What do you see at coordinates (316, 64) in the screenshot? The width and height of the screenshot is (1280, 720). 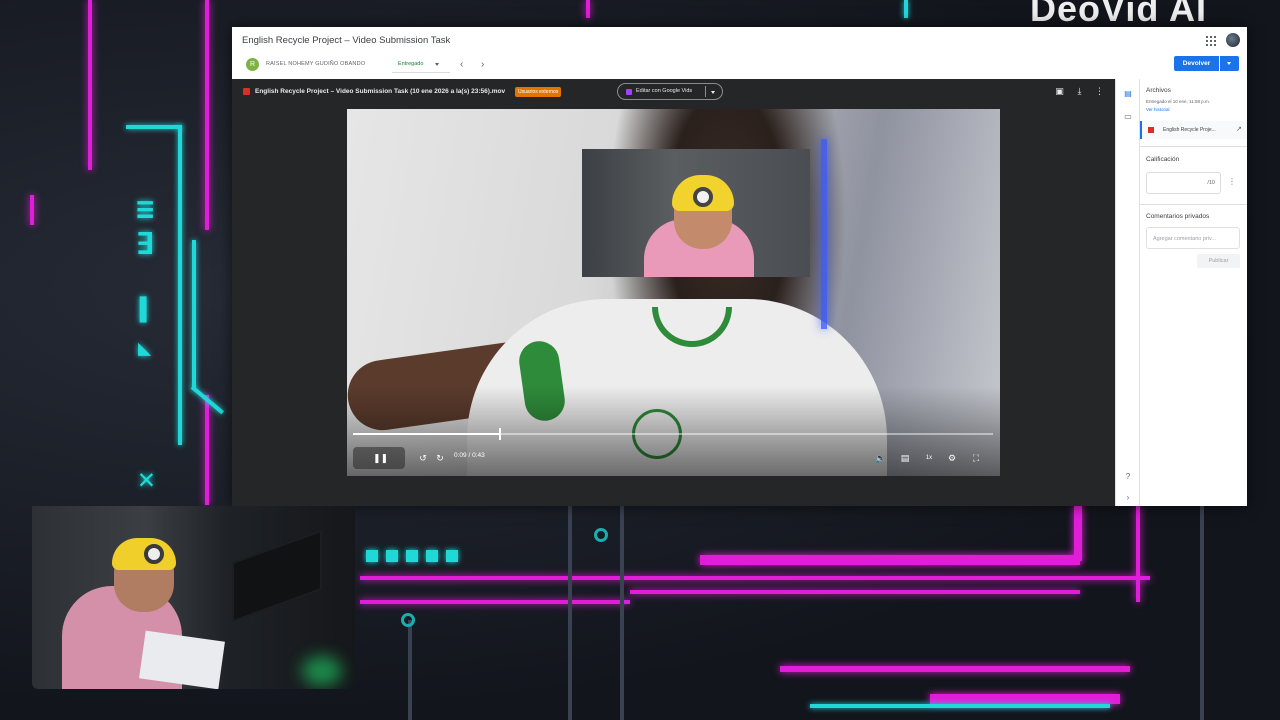 I see `student-name: RAISEL NOHEMY GUDIÑO OBANDO` at bounding box center [316, 64].